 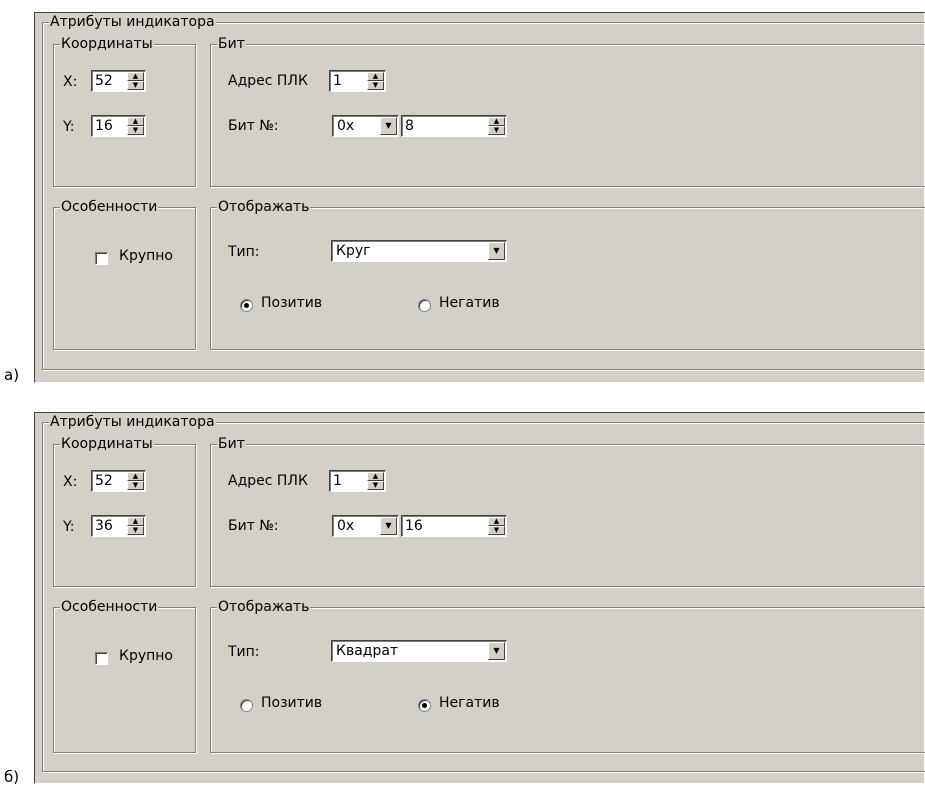 I want to click on y-spinbox: 16 ▲ ▼, so click(x=118, y=126).